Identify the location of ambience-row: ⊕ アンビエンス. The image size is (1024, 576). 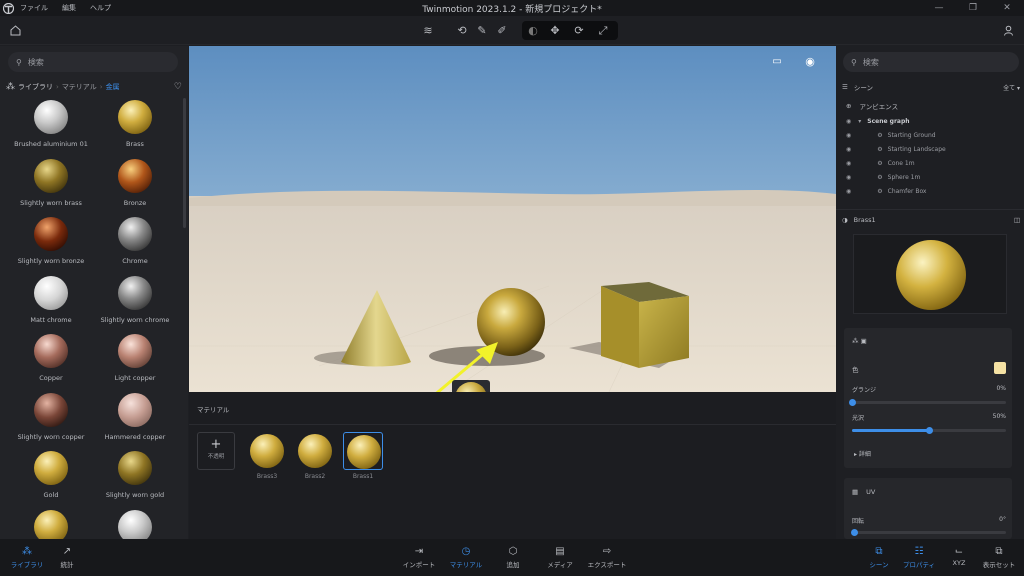
(872, 106).